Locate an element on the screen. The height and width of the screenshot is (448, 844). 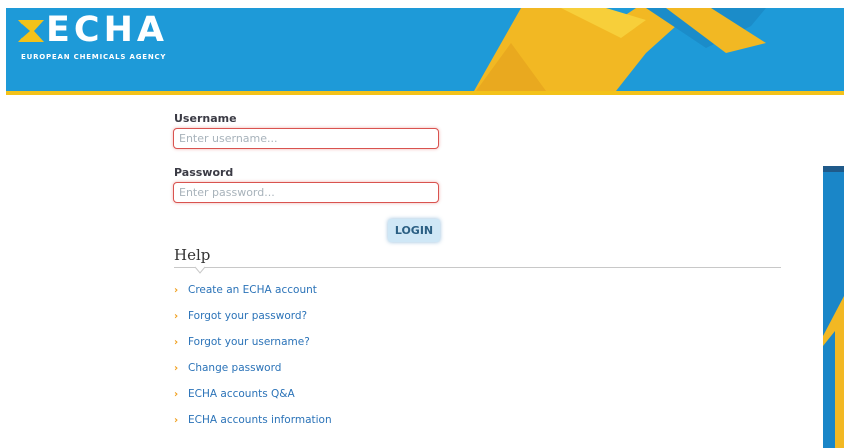
help-link-accounts-information: › ECHA accounts information is located at coordinates (253, 426).